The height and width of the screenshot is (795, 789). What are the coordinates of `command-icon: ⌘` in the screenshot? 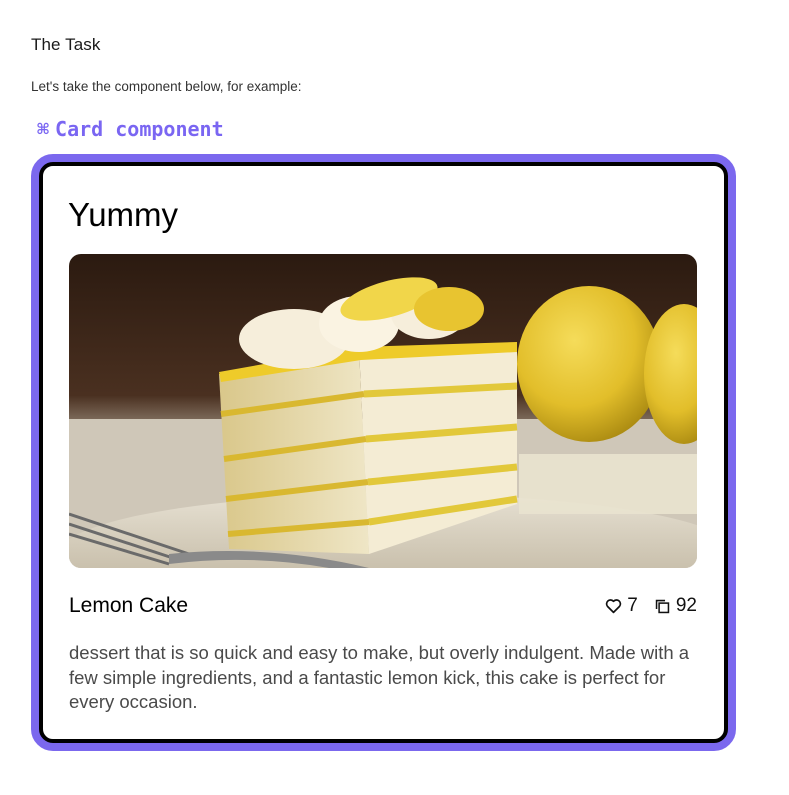 It's located at (43, 129).